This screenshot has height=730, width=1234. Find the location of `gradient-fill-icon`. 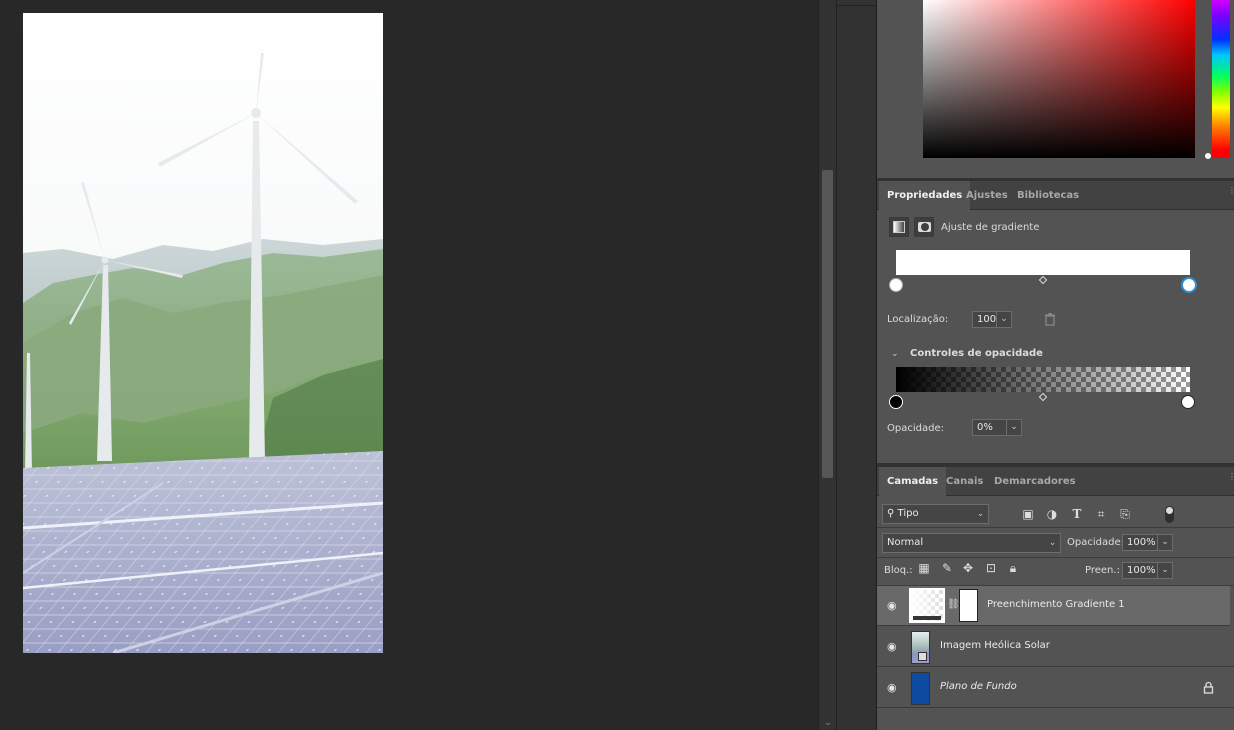

gradient-fill-icon is located at coordinates (899, 227).